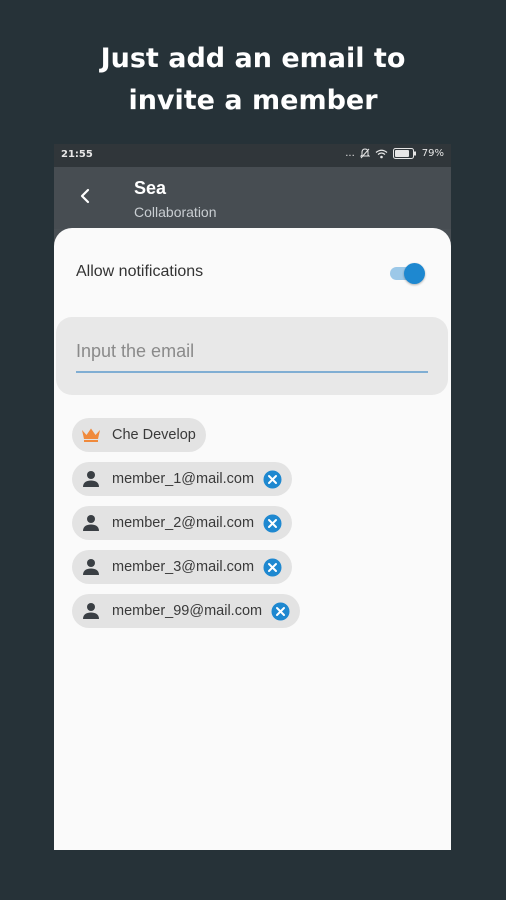 This screenshot has height=900, width=506. What do you see at coordinates (252, 198) in the screenshot?
I see `app-bar: Sea Collaboration` at bounding box center [252, 198].